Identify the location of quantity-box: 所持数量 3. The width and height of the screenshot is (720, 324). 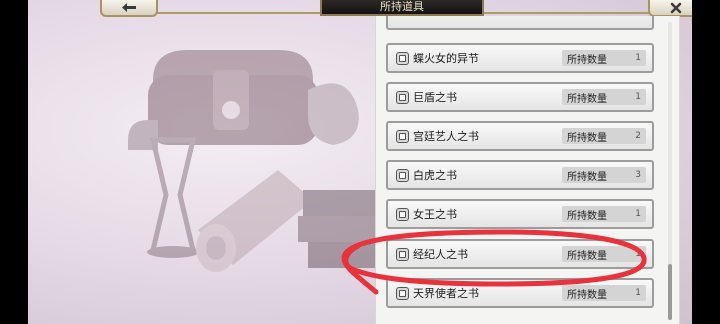
(604, 175).